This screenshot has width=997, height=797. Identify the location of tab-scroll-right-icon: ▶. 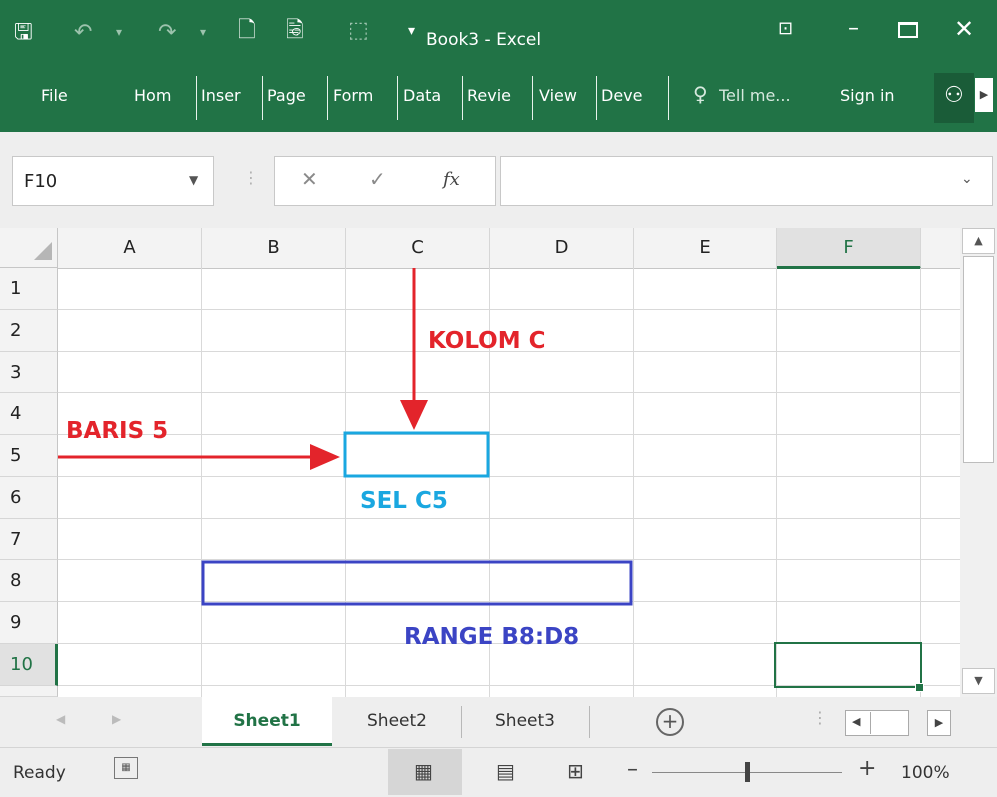
(116, 719).